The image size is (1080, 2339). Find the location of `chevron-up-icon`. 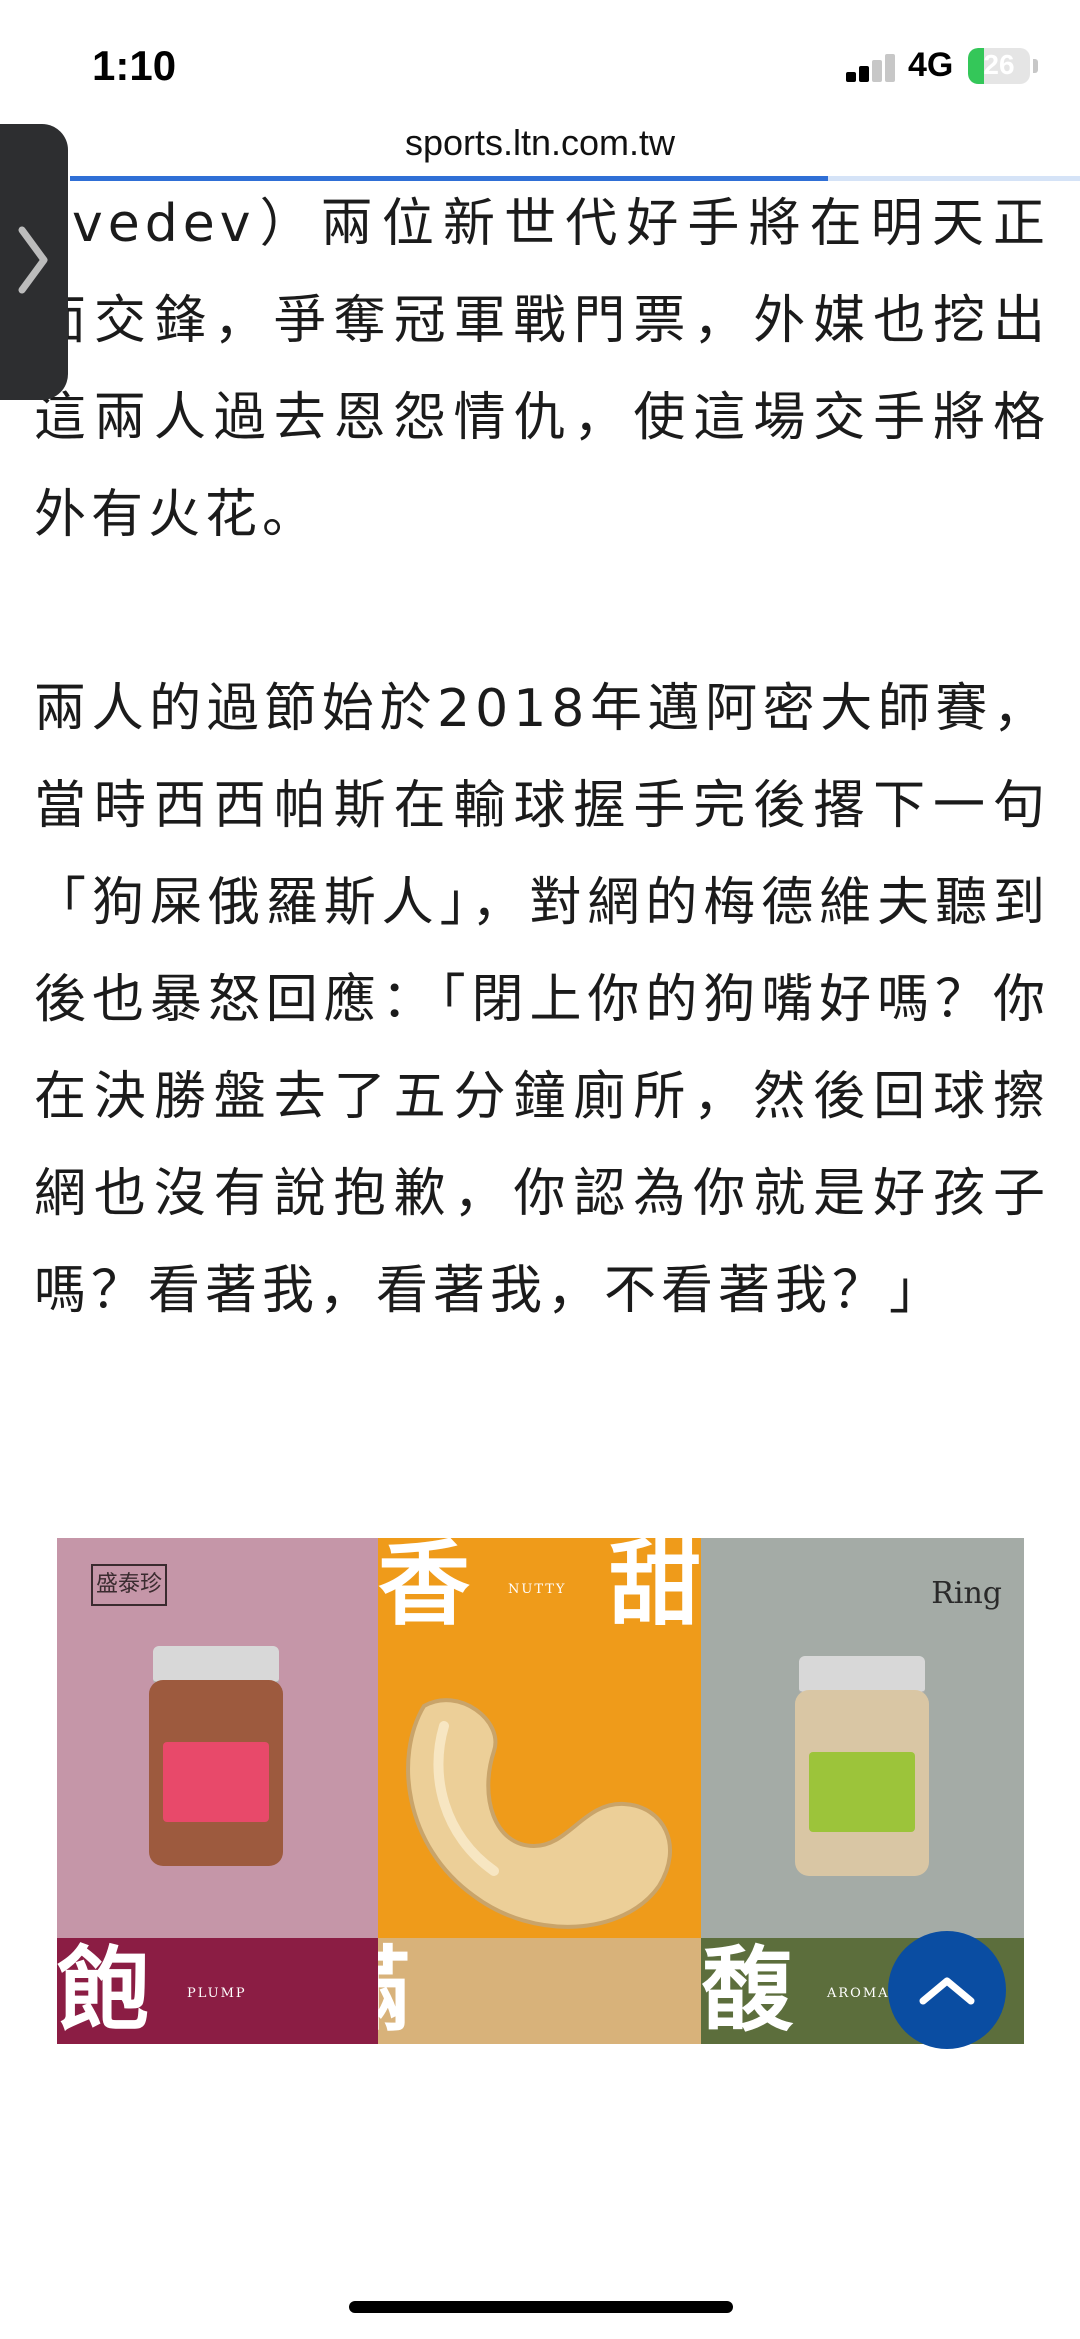

chevron-up-icon is located at coordinates (947, 1991).